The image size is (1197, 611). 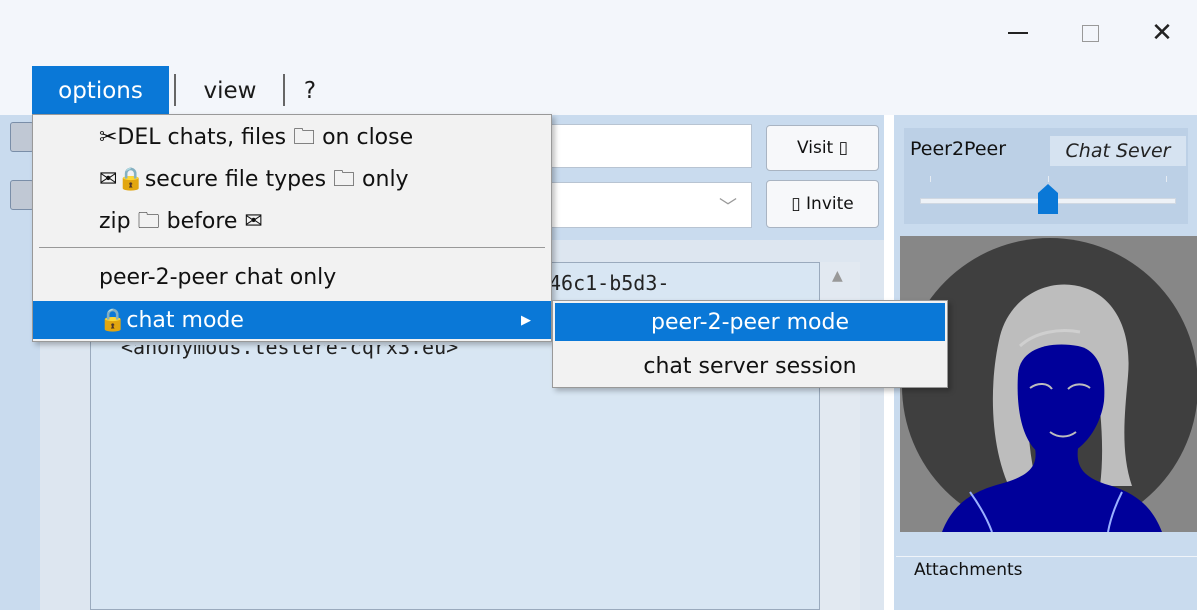 I want to click on menu-bar: options view ?, so click(x=598, y=90).